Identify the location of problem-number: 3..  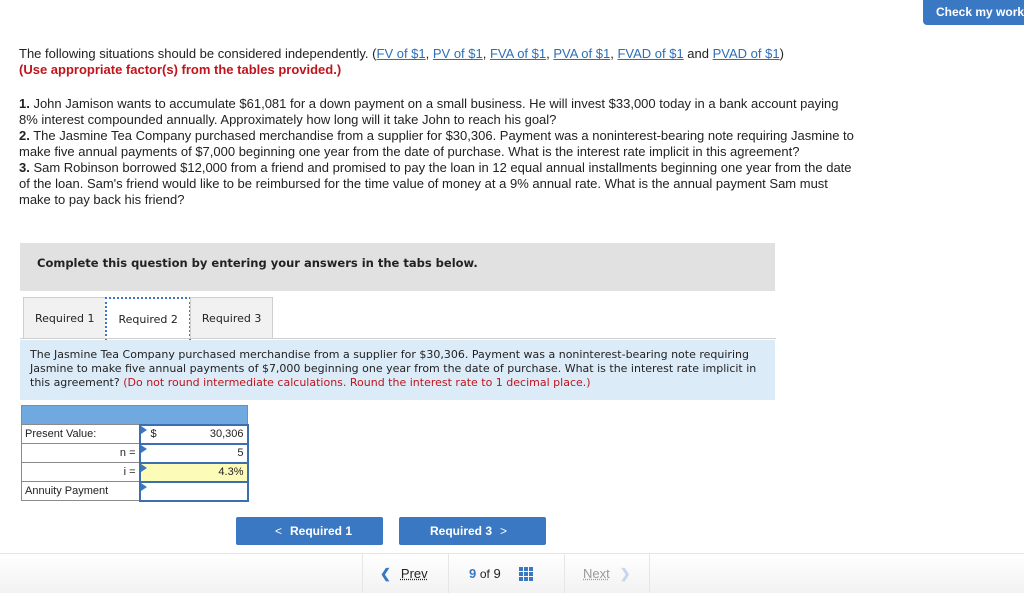
(24, 167).